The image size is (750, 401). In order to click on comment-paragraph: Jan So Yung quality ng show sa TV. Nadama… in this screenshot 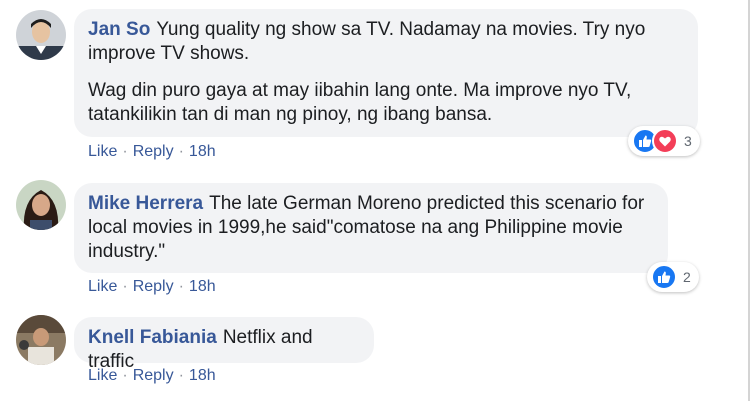, I will do `click(386, 42)`.